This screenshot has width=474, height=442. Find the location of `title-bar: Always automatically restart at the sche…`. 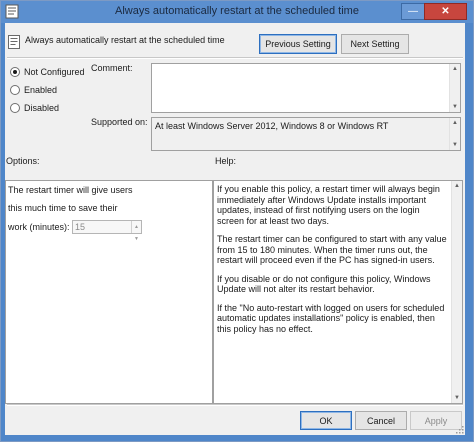

title-bar: Always automatically restart at the sche… is located at coordinates (237, 12).